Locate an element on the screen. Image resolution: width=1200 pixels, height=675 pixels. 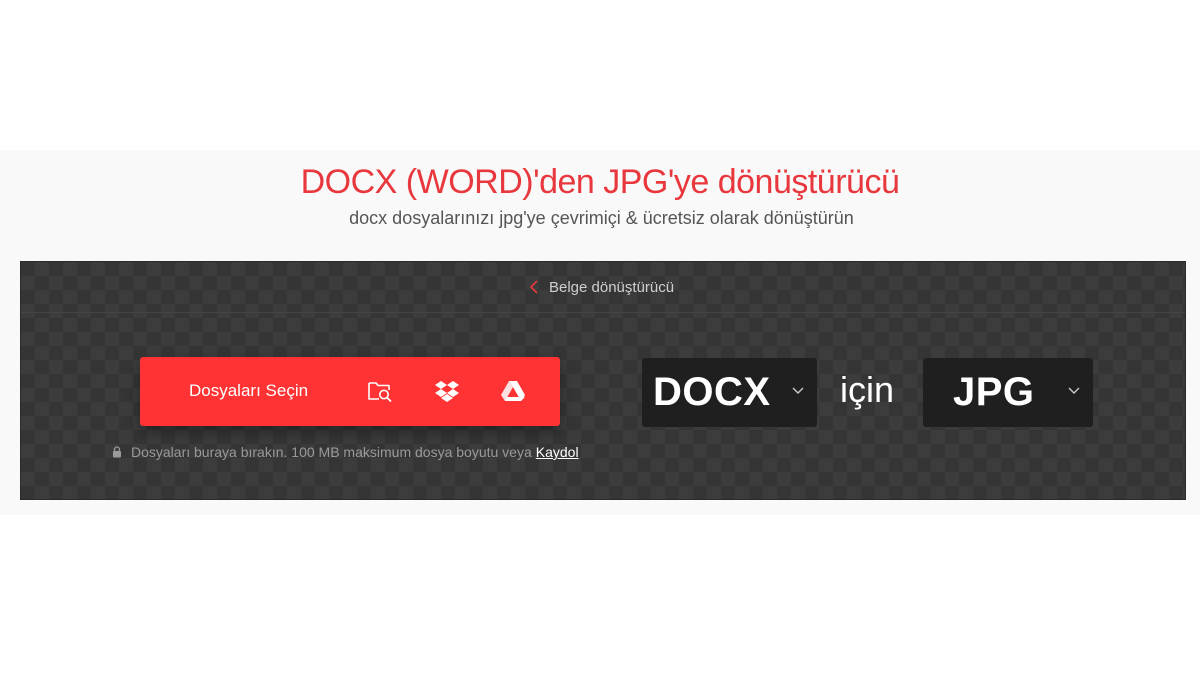
back-link-label: Belge dönüştürücü is located at coordinates (612, 287).